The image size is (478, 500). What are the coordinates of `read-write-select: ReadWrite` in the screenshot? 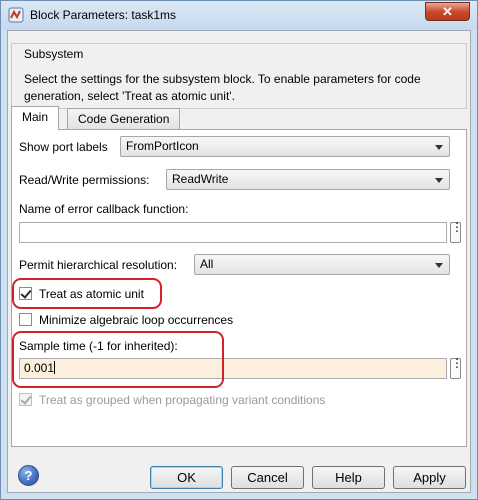 It's located at (308, 179).